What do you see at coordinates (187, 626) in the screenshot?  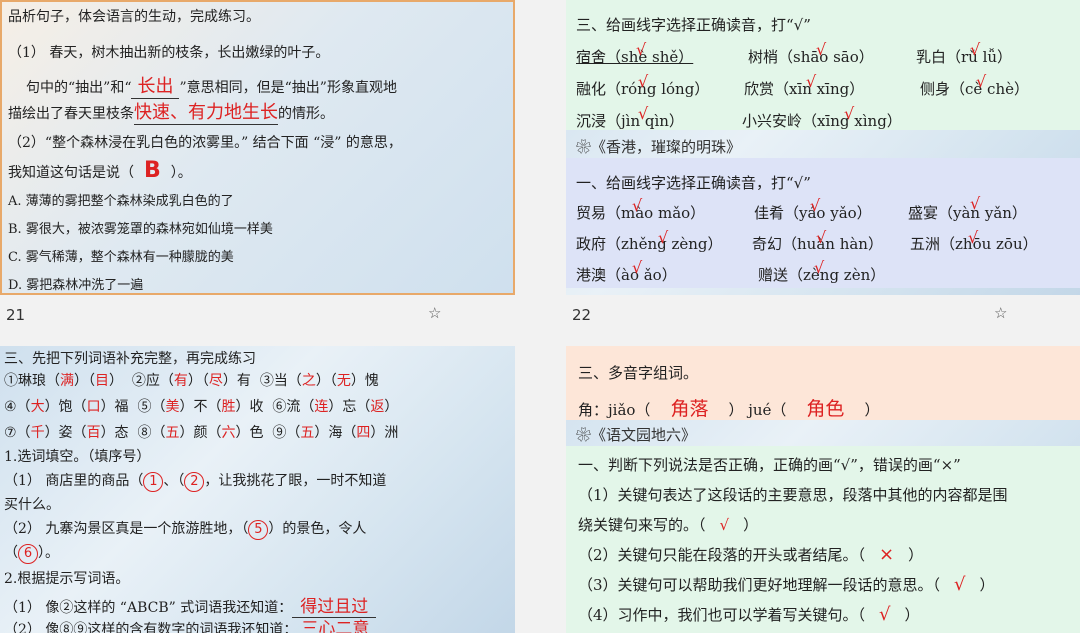 I see `exercise-2-q2: （2） 像⑧⑨这样的含有数字的词语我还知道： 三心二意` at bounding box center [187, 626].